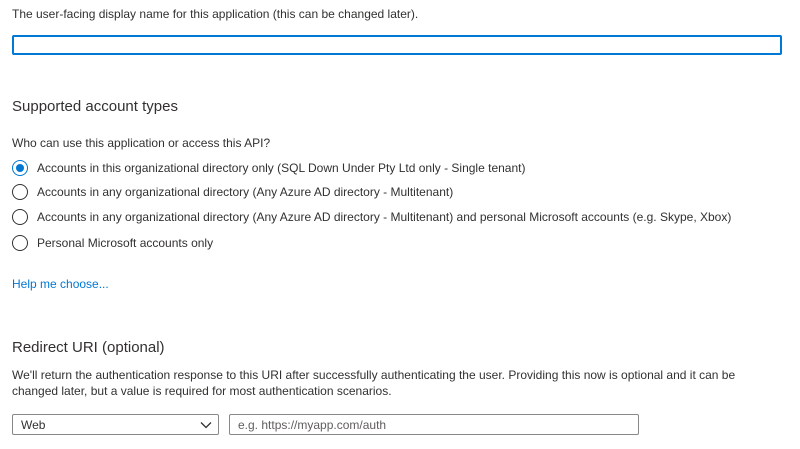  Describe the element at coordinates (434, 424) in the screenshot. I see `redirect-uri-input` at that location.